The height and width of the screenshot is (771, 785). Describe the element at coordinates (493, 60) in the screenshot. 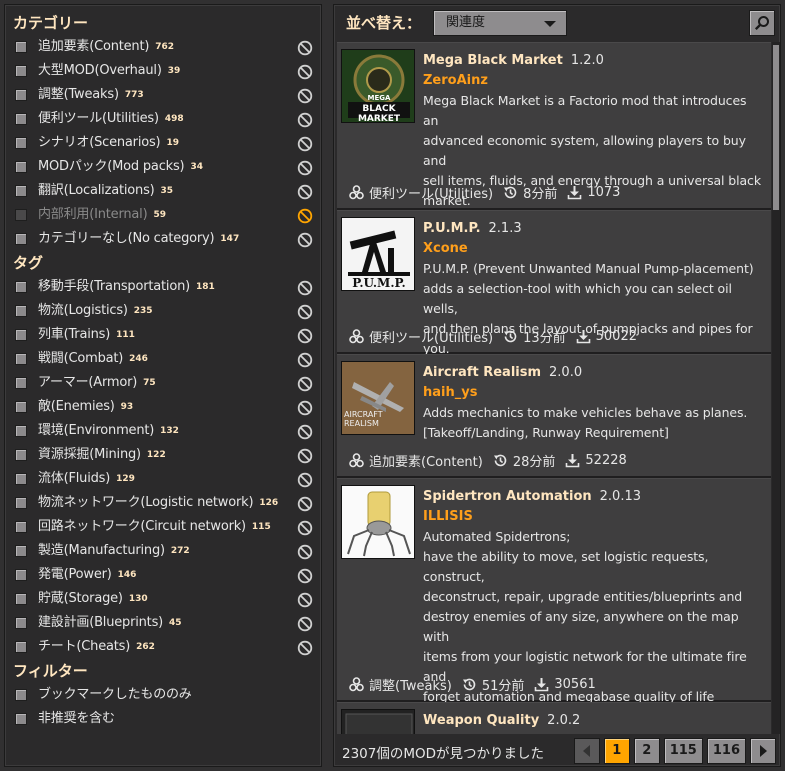

I see `mod-name: Mega Black Market` at that location.